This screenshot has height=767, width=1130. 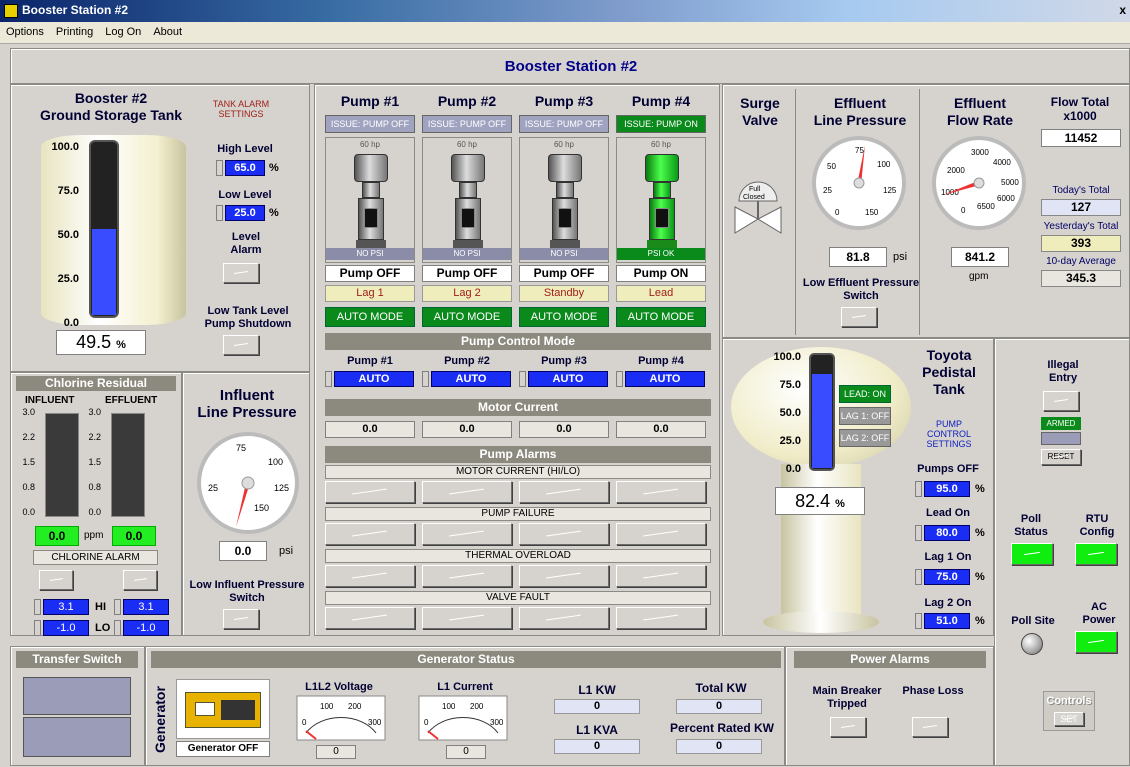 I want to click on effluent-flow-value: 841.2, so click(x=980, y=257).